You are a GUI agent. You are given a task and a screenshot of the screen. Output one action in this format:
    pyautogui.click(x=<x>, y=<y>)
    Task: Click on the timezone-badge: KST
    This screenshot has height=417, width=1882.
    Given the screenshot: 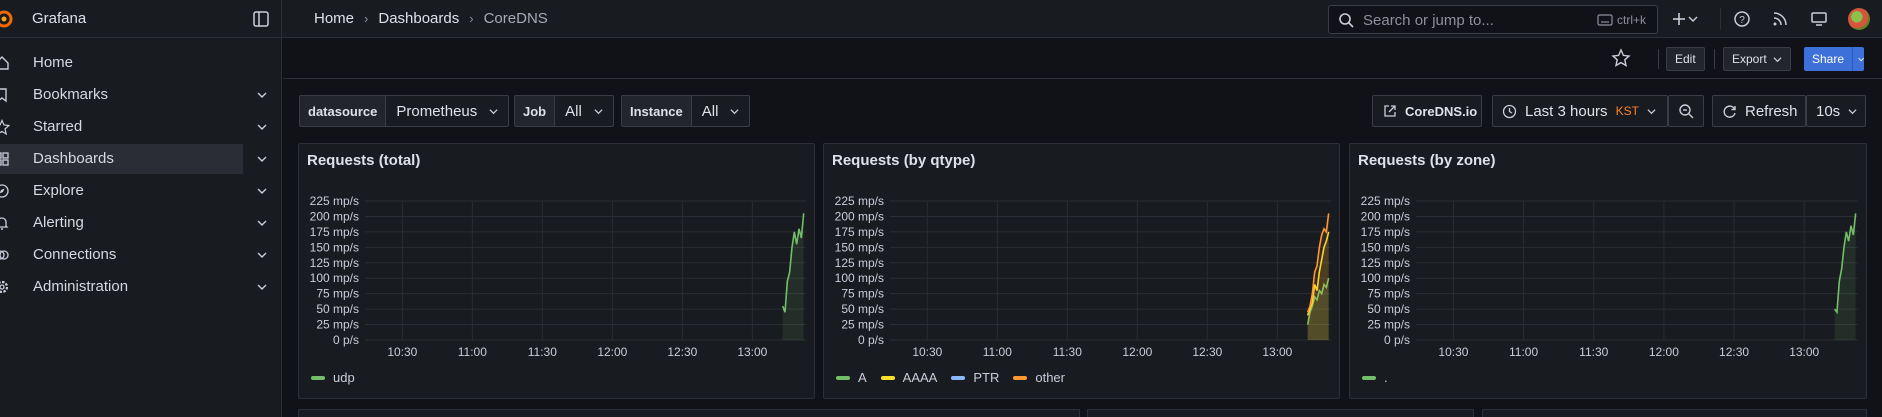 What is the action you would take?
    pyautogui.click(x=1627, y=111)
    